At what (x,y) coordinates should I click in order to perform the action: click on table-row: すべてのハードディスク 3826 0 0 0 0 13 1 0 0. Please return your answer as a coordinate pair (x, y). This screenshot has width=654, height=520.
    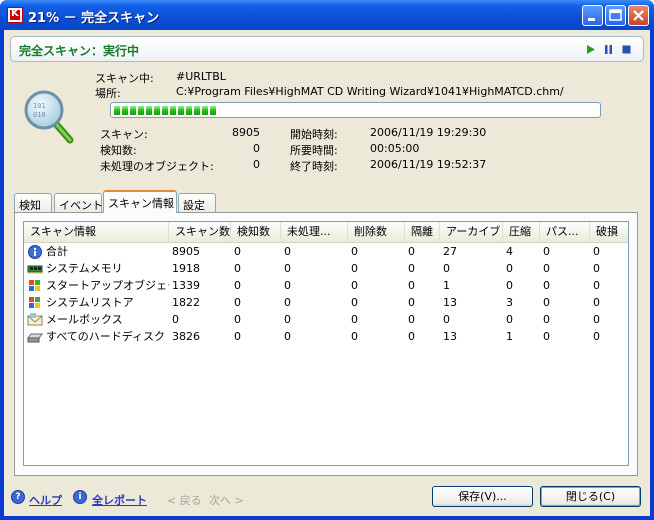
    Looking at the image, I should click on (326, 336).